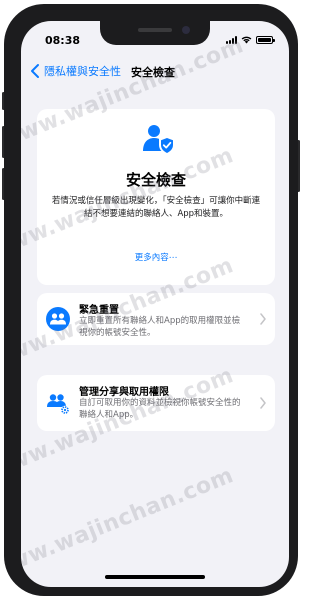 Image resolution: width=320 pixels, height=600 pixels. What do you see at coordinates (63, 40) in the screenshot?
I see `status-time: 08:38` at bounding box center [63, 40].